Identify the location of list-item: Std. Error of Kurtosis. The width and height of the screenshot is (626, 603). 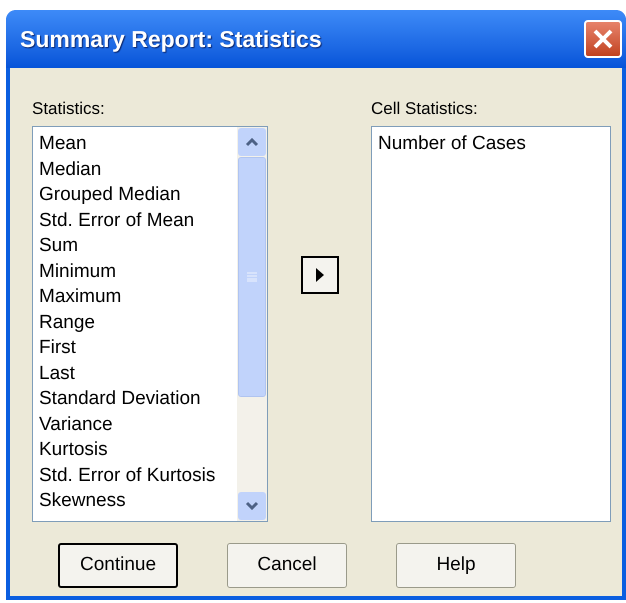
(138, 475).